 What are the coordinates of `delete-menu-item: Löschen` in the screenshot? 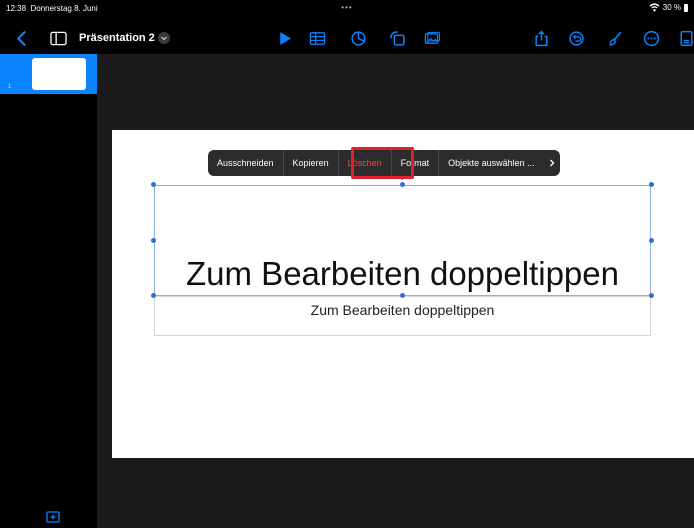 It's located at (365, 163).